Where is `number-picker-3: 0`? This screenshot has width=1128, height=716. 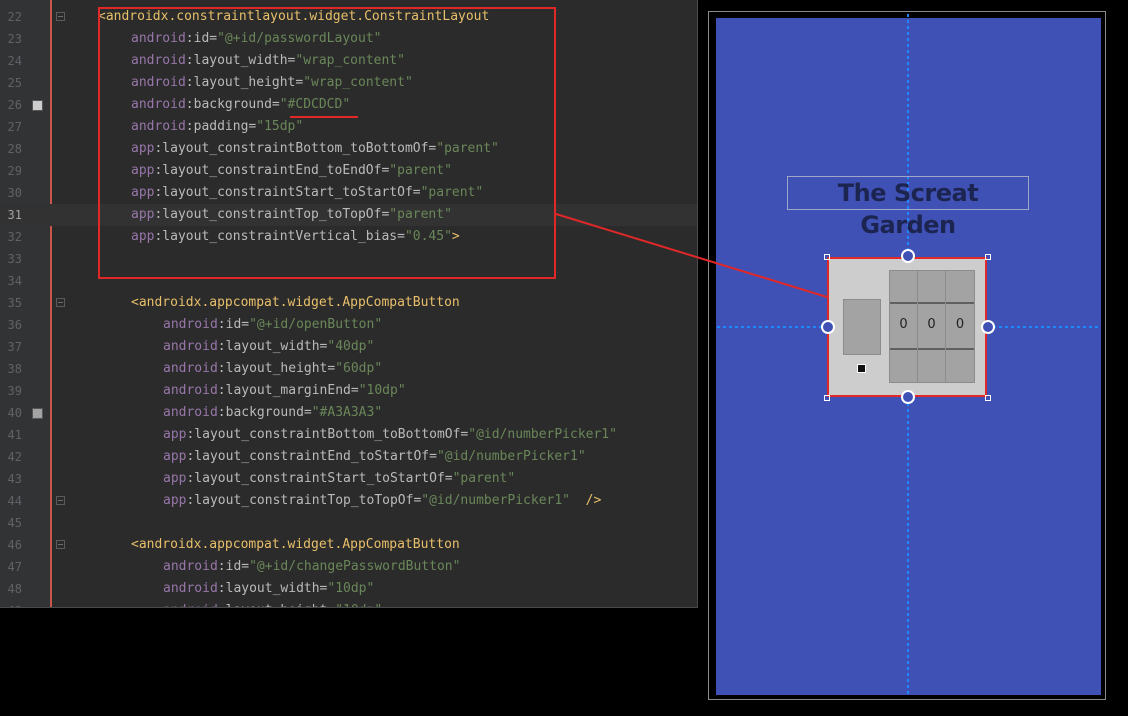 number-picker-3: 0 is located at coordinates (960, 326).